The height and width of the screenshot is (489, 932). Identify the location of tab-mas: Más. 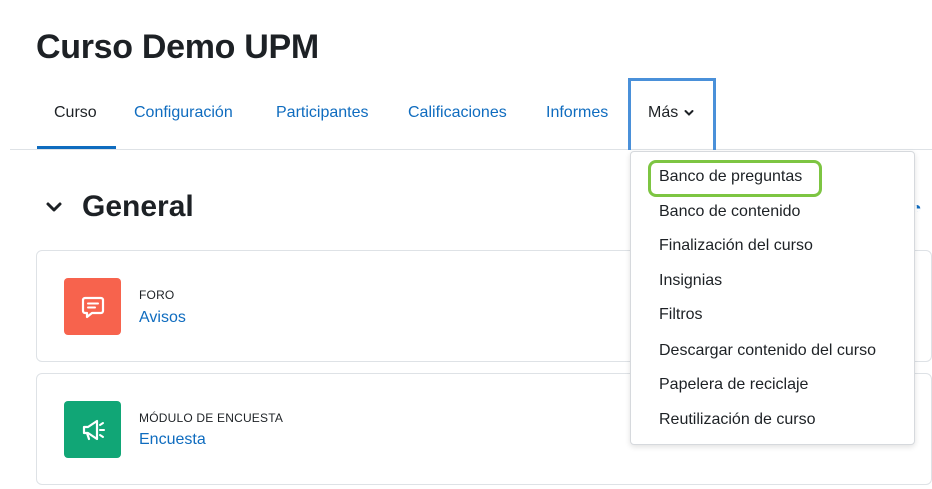
(671, 113).